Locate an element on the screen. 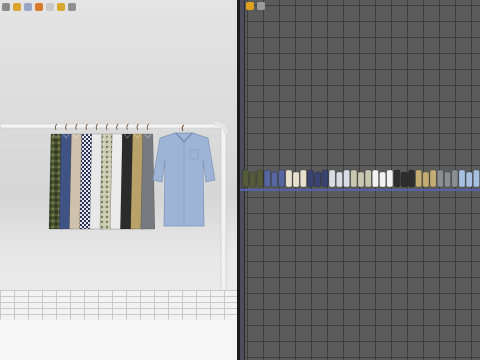  camo-pieces is located at coordinates (253, 178).